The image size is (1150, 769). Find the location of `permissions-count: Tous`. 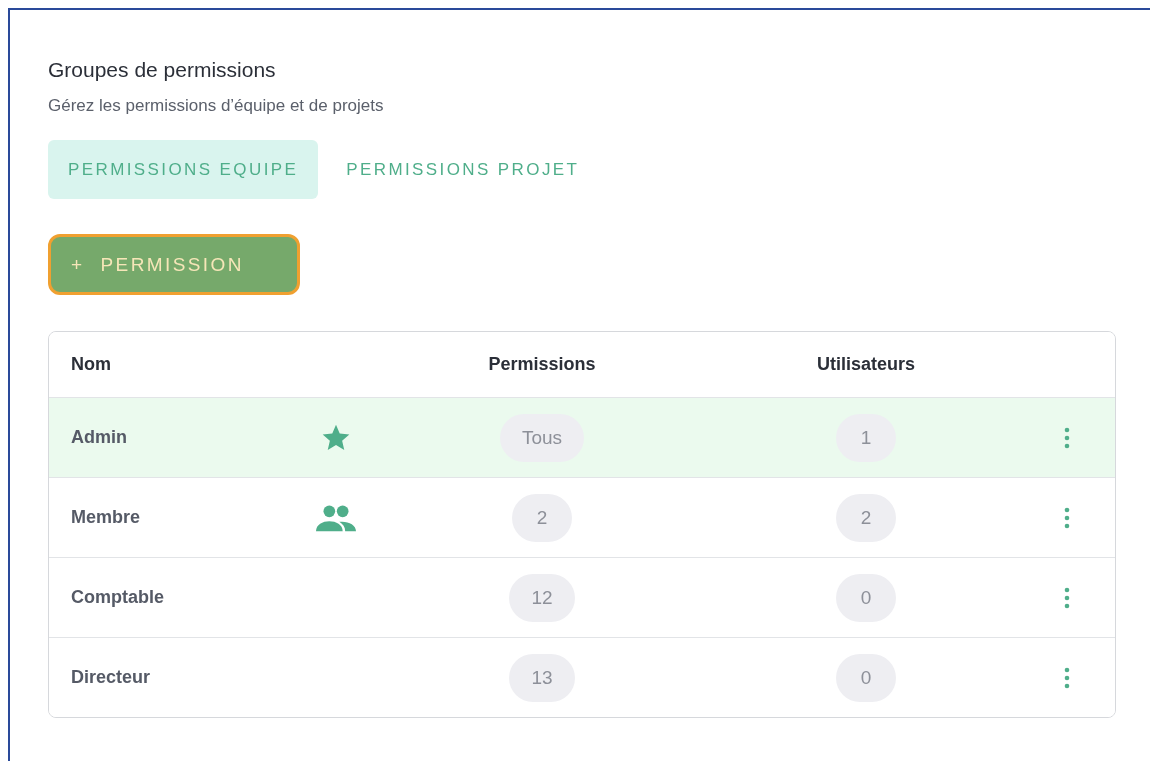

permissions-count: Tous is located at coordinates (542, 437).